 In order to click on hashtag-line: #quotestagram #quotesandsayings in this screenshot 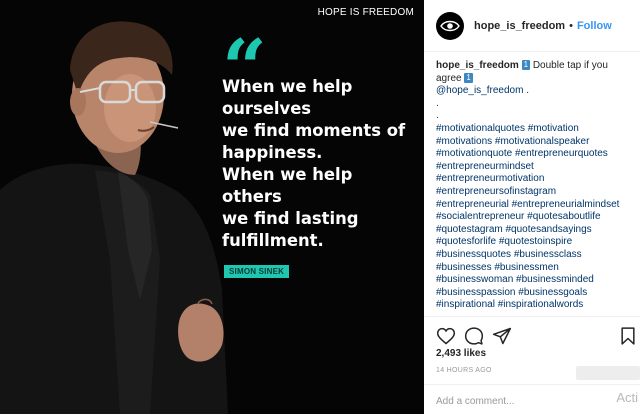, I will do `click(536, 230)`.